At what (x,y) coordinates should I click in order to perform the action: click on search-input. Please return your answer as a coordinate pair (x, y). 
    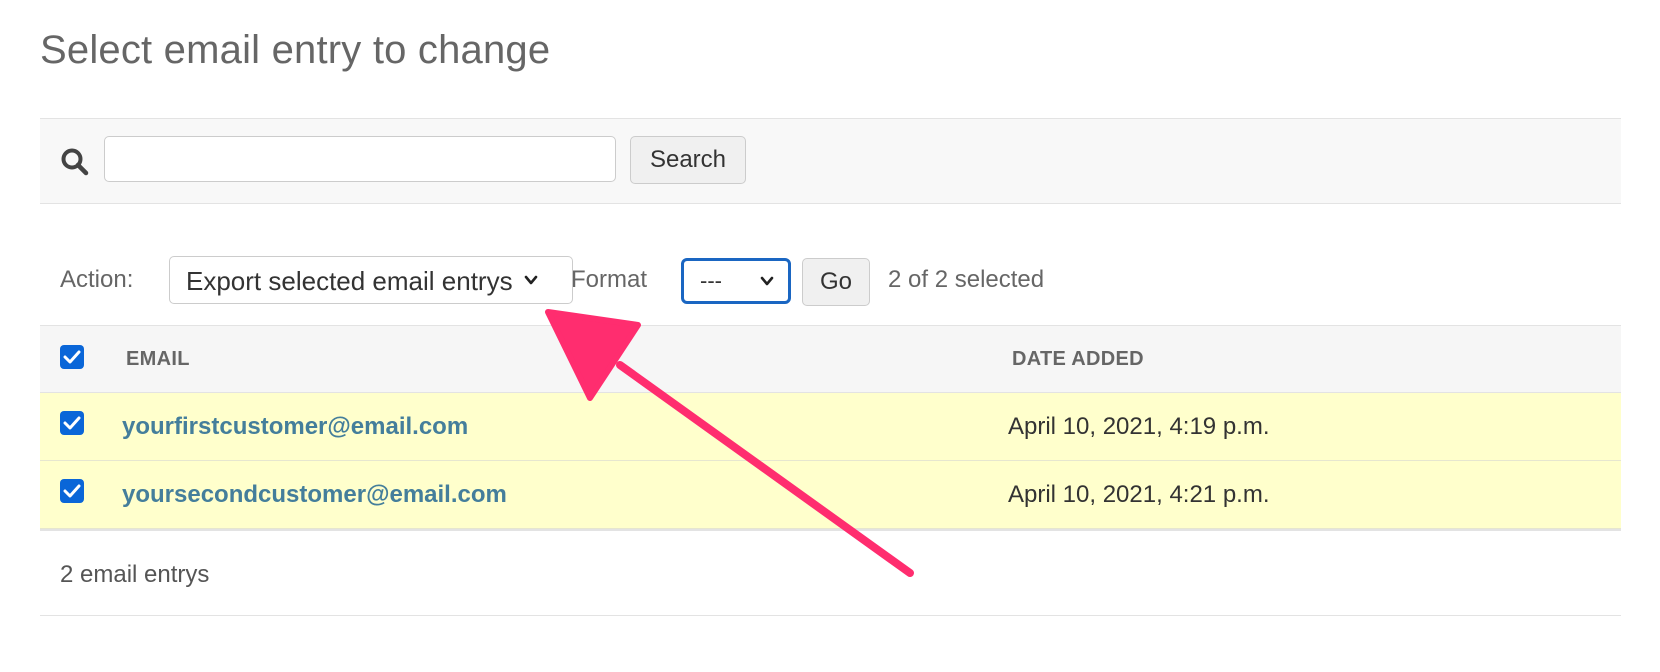
    Looking at the image, I should click on (360, 159).